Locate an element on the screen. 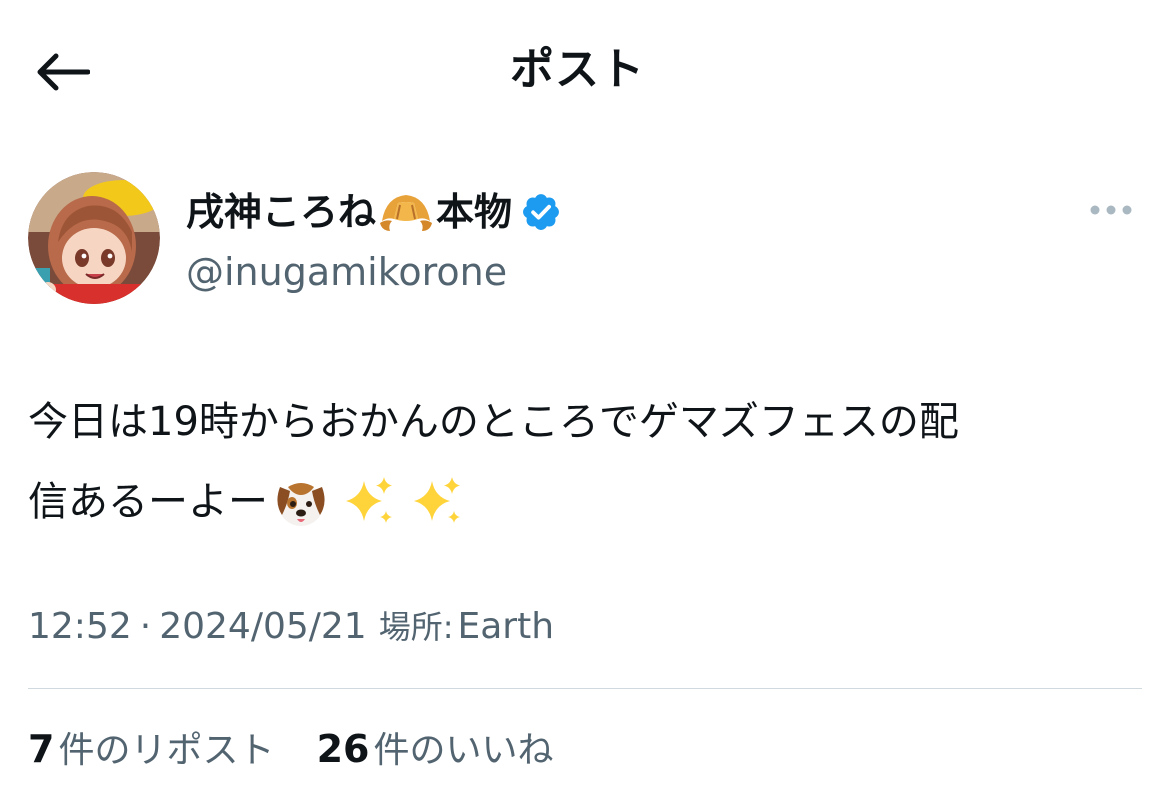 The image size is (1155, 806). likes-label: 件のいいね is located at coordinates (463, 750).